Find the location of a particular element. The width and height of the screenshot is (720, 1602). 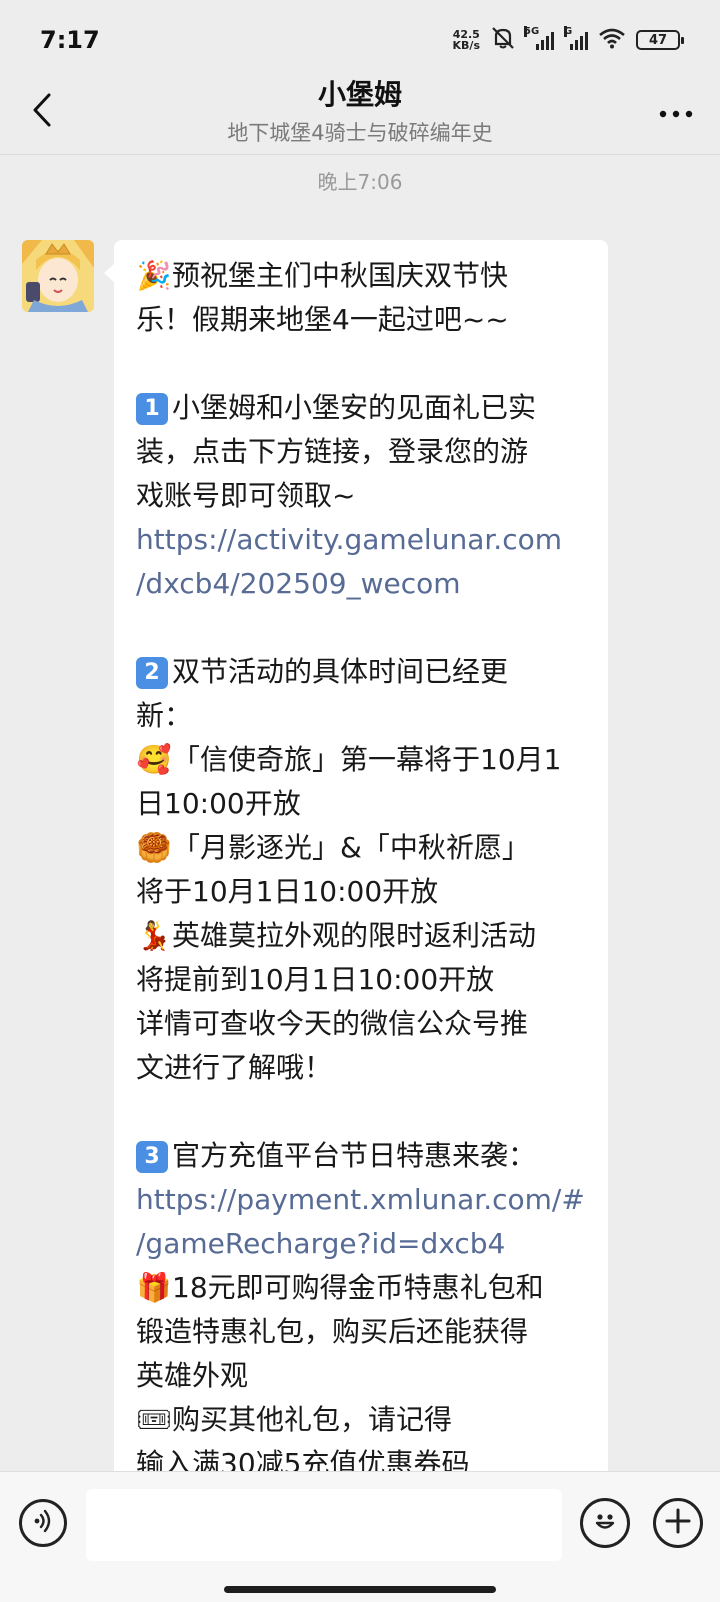

emoji-icon: 🥰 is located at coordinates (154, 759).